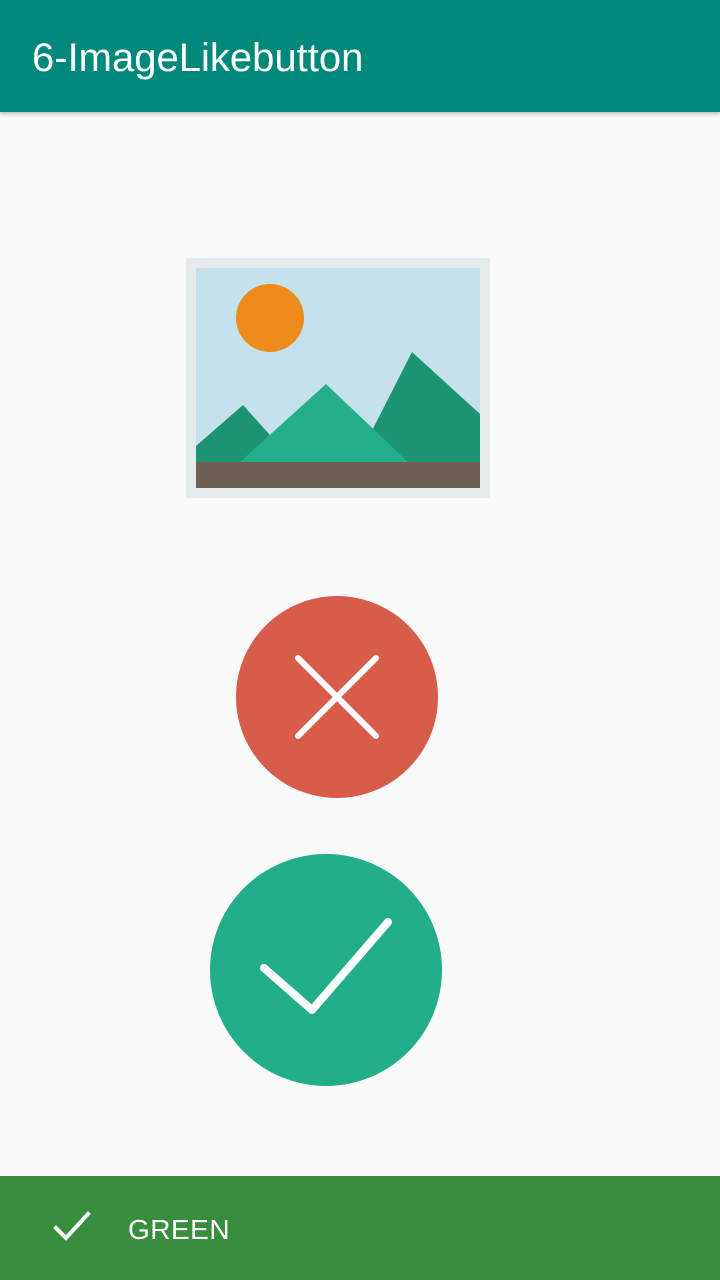 The image size is (720, 1280). Describe the element at coordinates (72, 1226) in the screenshot. I see `snackbar-check-icon` at that location.